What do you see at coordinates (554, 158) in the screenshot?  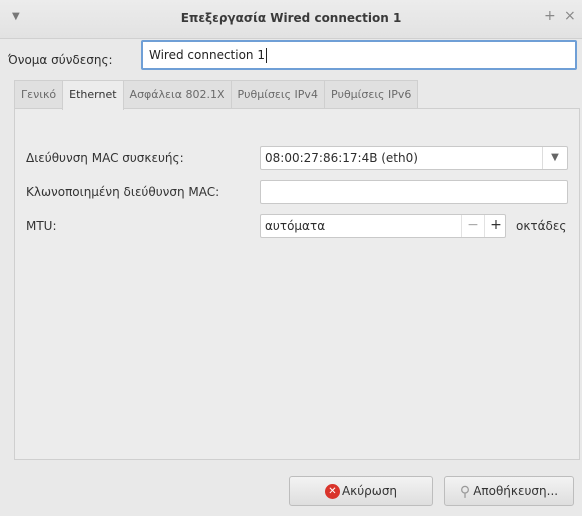 I see `chevron-down-icon: ▼` at bounding box center [554, 158].